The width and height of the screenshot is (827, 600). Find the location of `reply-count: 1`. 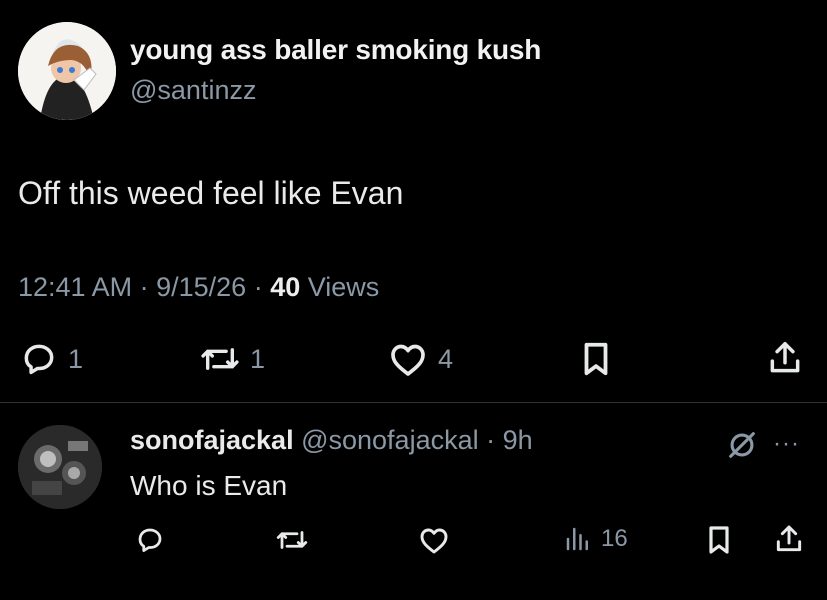

reply-count: 1 is located at coordinates (76, 358).